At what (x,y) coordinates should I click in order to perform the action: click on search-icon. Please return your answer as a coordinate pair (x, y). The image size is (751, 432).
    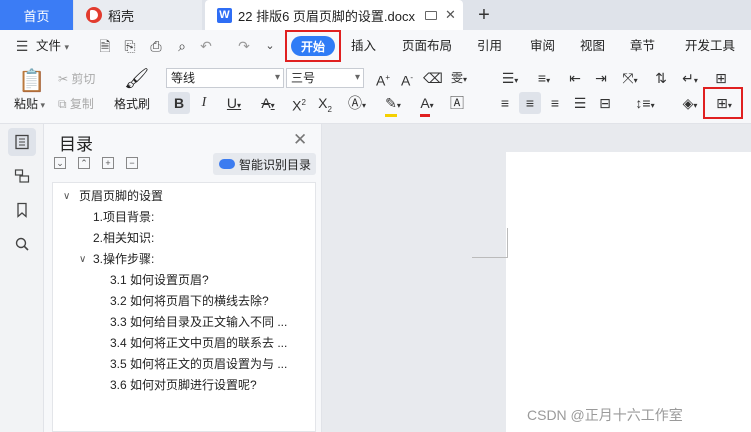
    Looking at the image, I should click on (22, 244).